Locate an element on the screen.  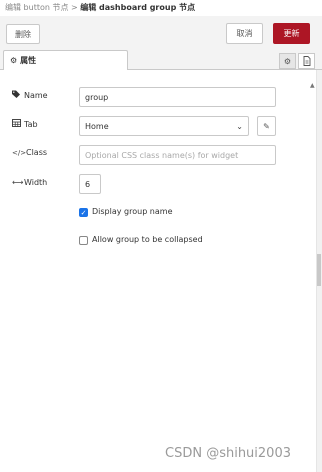
scrollbar-thumb is located at coordinates (319, 270).